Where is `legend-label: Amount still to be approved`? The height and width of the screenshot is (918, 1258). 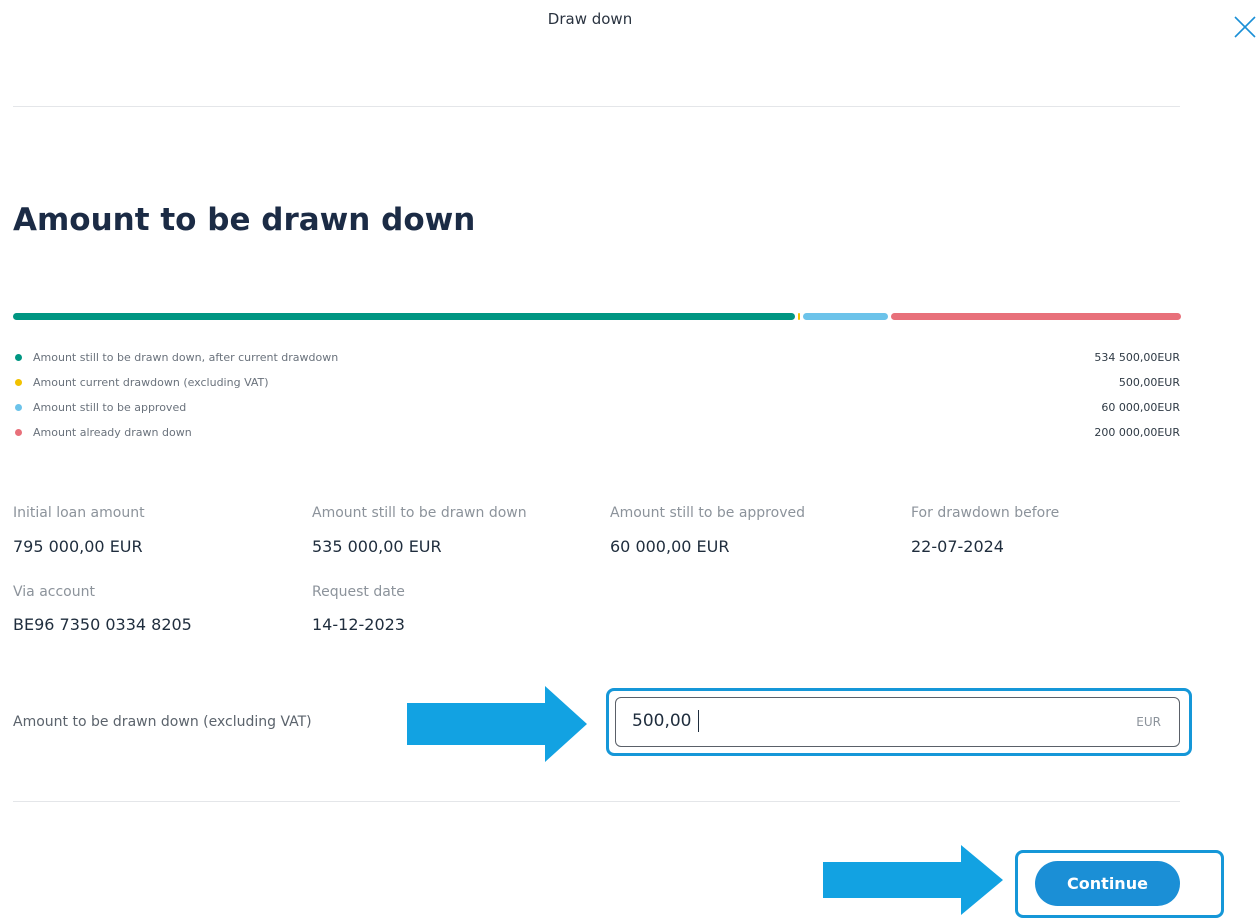 legend-label: Amount still to be approved is located at coordinates (110, 407).